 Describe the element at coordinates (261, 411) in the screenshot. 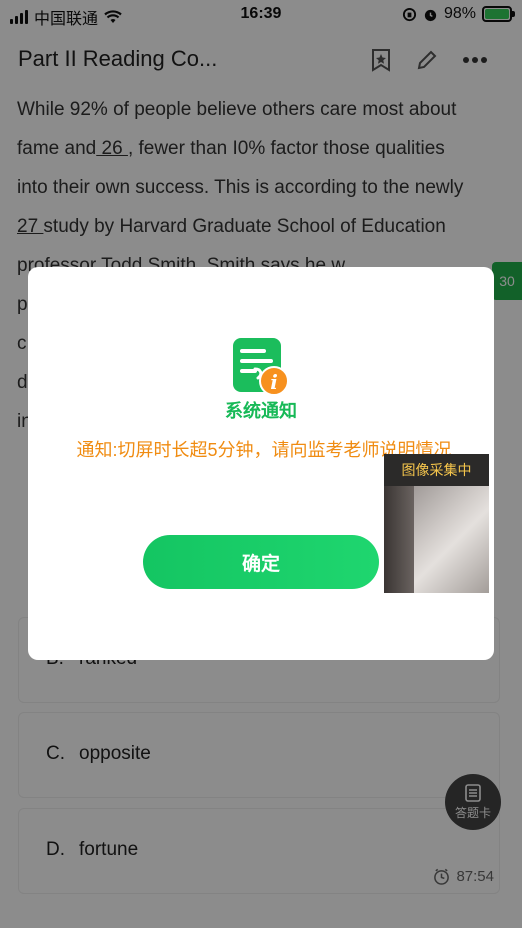

I see `dialog-title: 系统通知` at that location.